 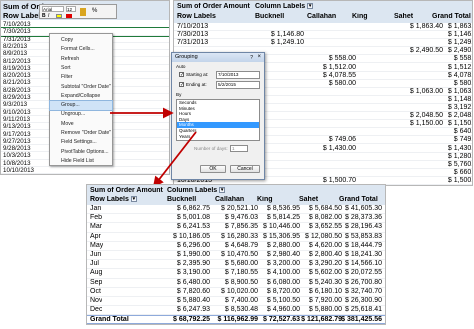 I want to click on bottom-value-cell: $ 6,480.00, so click(x=193, y=282).